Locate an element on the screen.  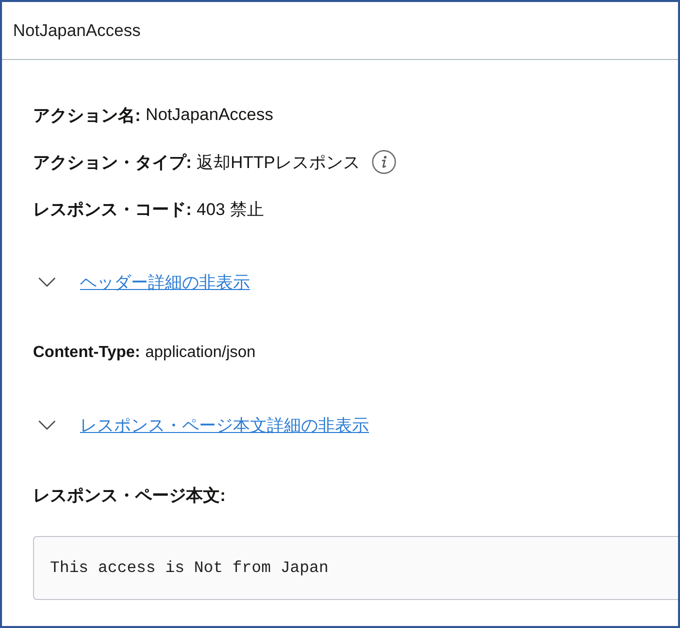
field-value: 403 禁止 is located at coordinates (230, 209).